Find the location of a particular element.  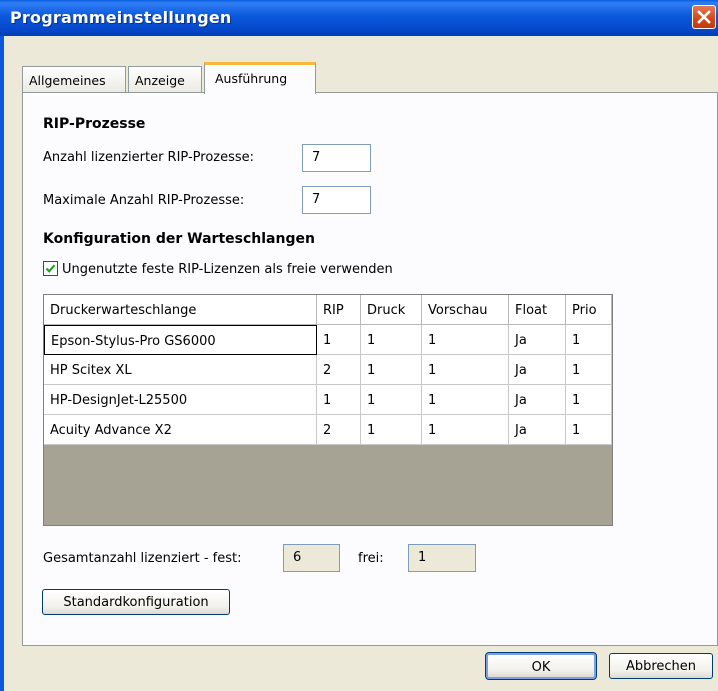

checkmark-icon is located at coordinates (50, 268).